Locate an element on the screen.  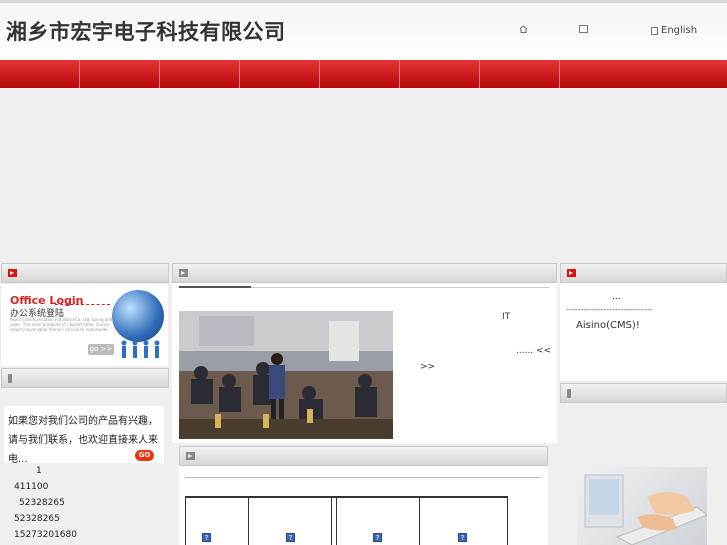
contact-go-button: GO is located at coordinates (144, 455).